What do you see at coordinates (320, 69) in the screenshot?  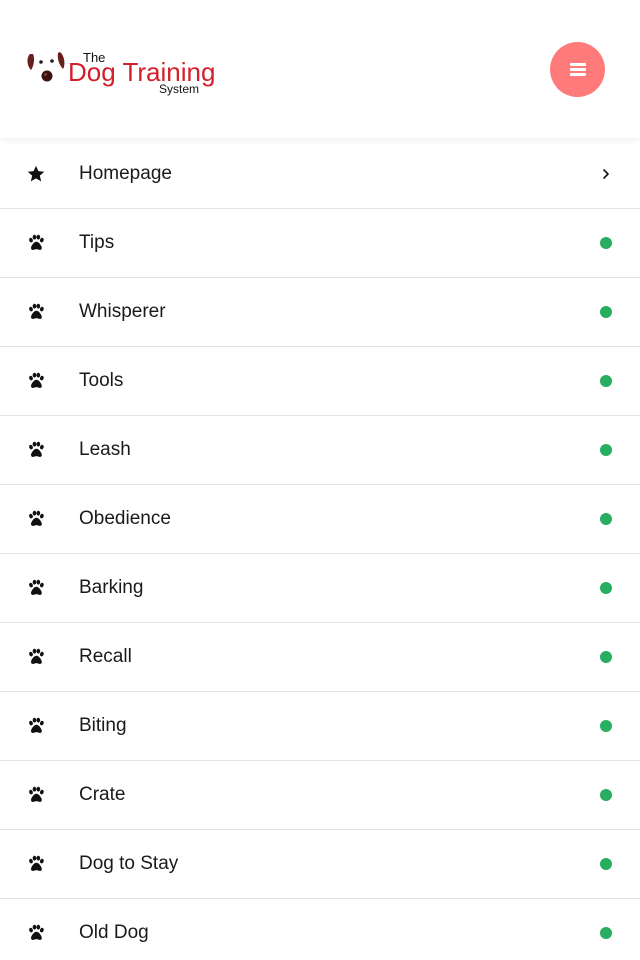 I see `site-header: The Dog Training System` at bounding box center [320, 69].